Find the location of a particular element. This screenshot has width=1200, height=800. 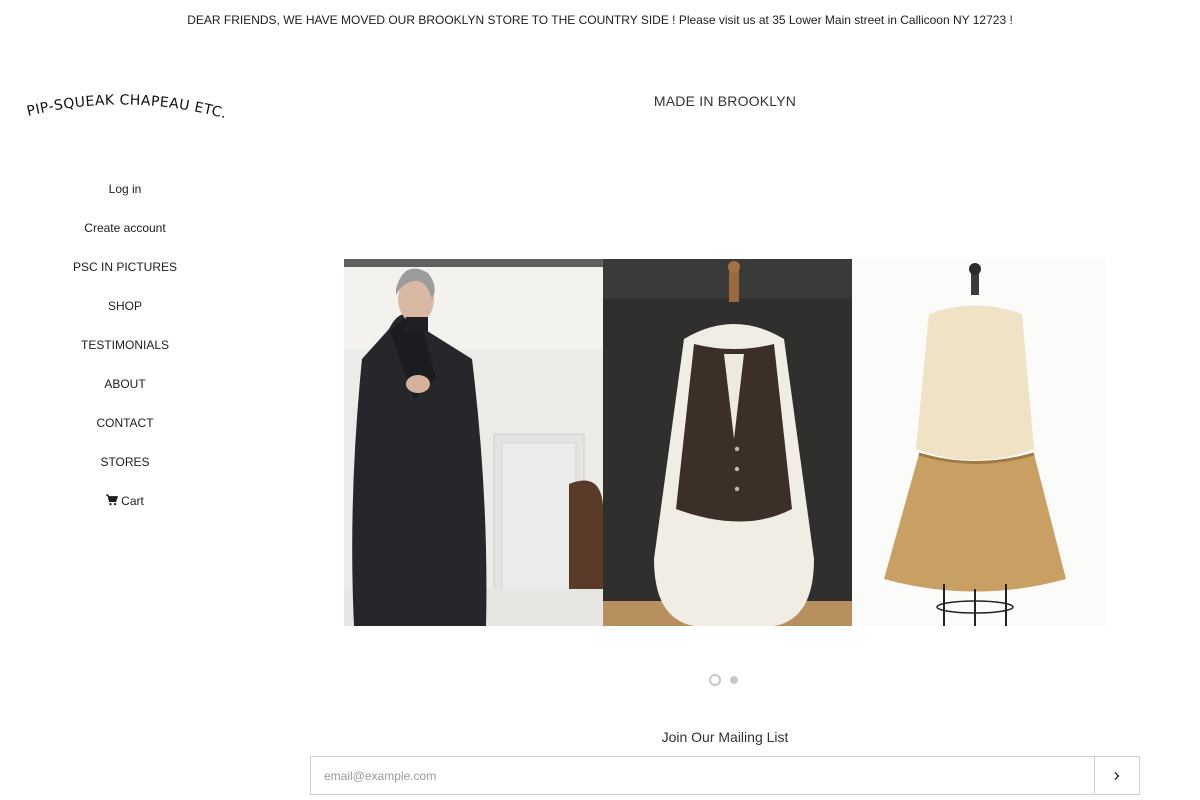

nav-stores: STORES is located at coordinates (124, 462).